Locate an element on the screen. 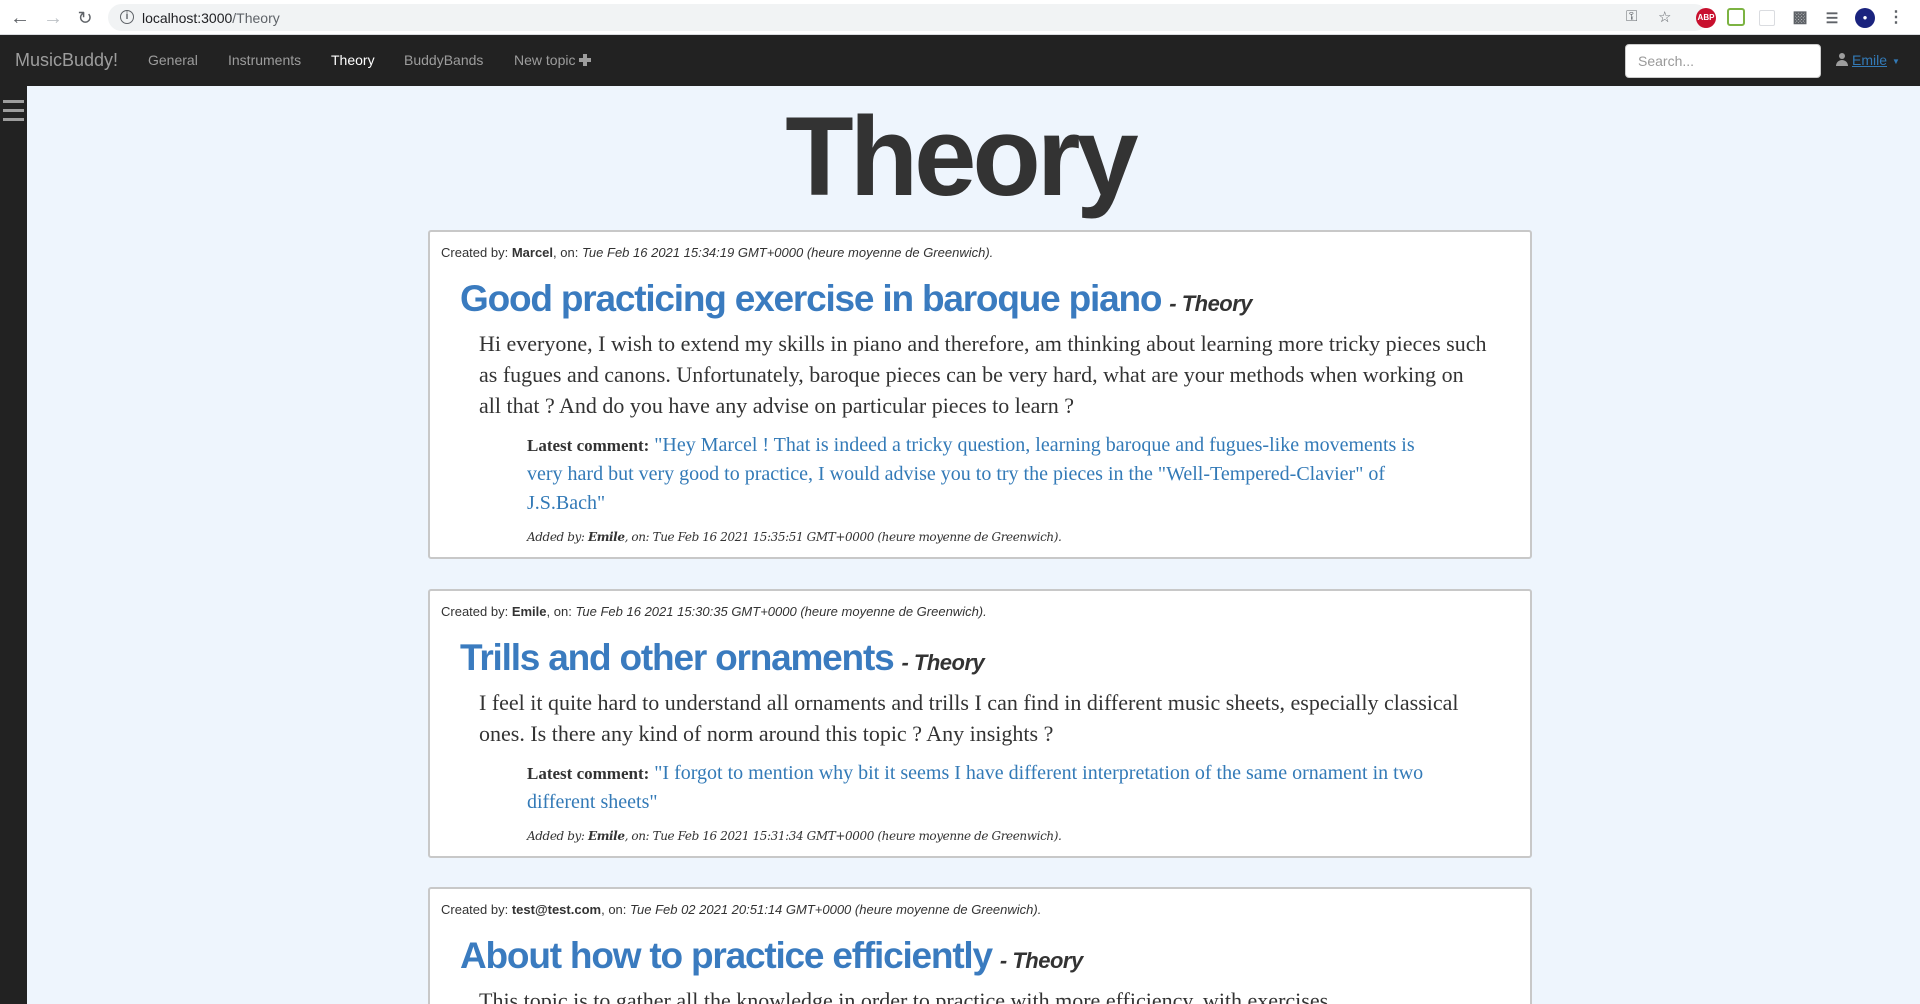 The image size is (1920, 1004). nav-item-instruments: Instruments is located at coordinates (264, 60).